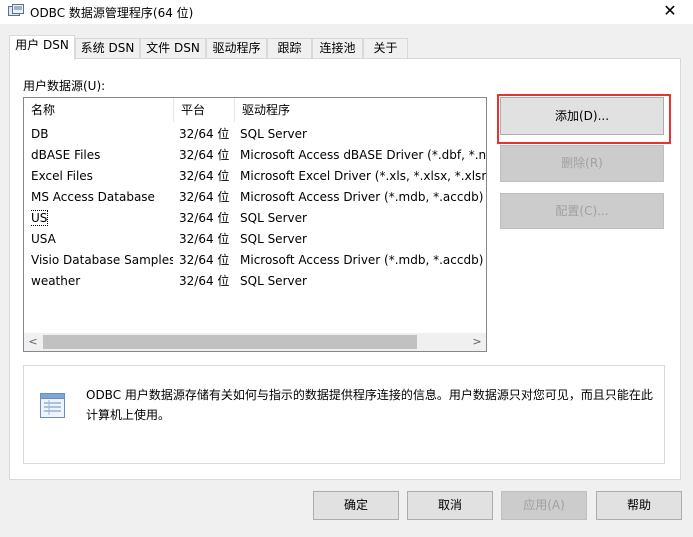 The image size is (693, 537). I want to click on dsn-name: dBASE Files, so click(66, 155).